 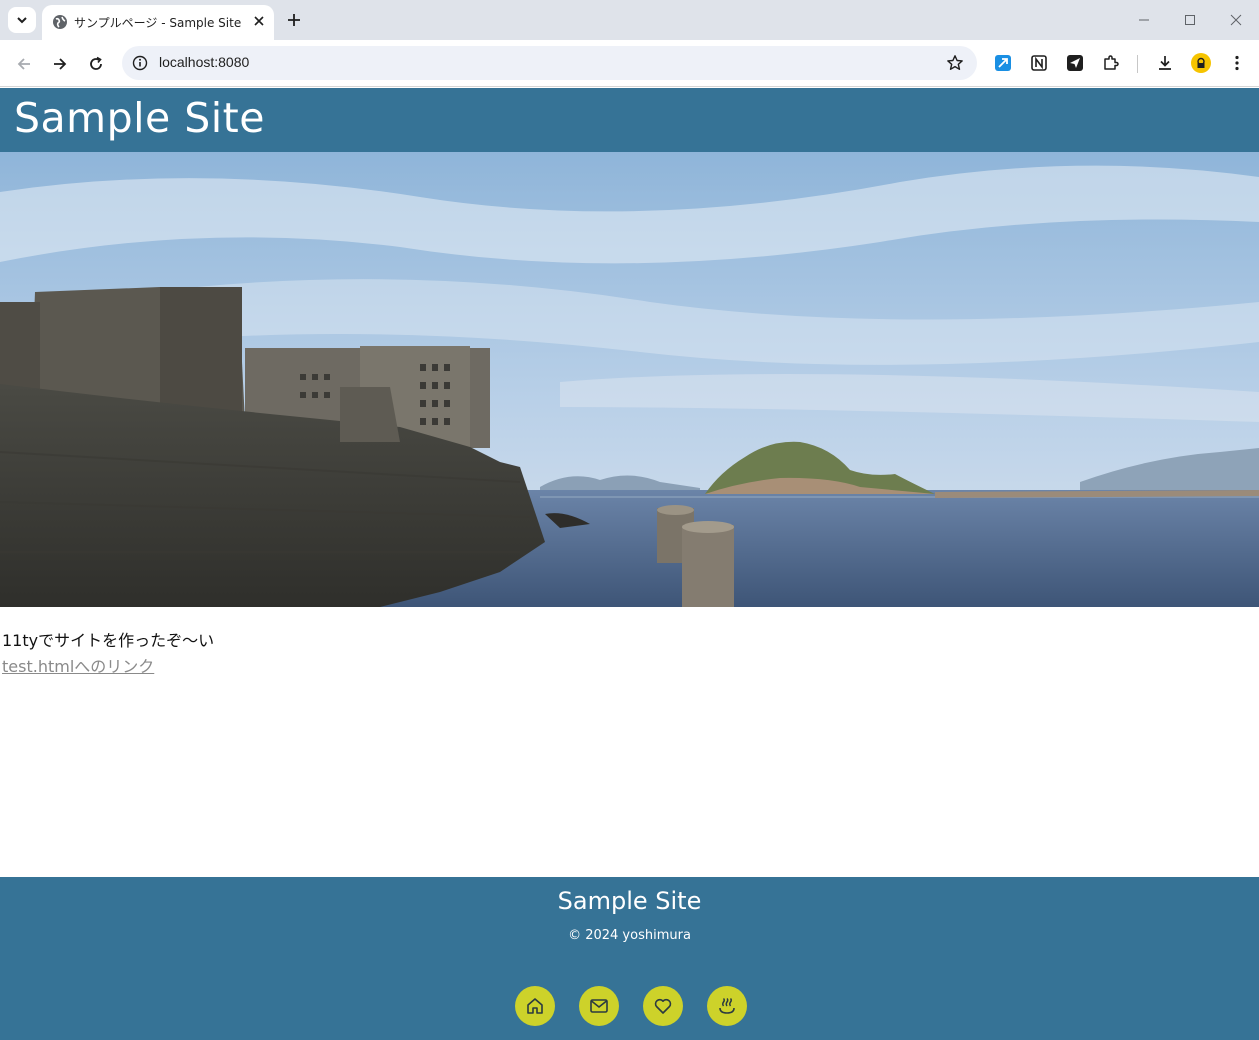 I want to click on extension-paper-plane-button, so click(x=1075, y=63).